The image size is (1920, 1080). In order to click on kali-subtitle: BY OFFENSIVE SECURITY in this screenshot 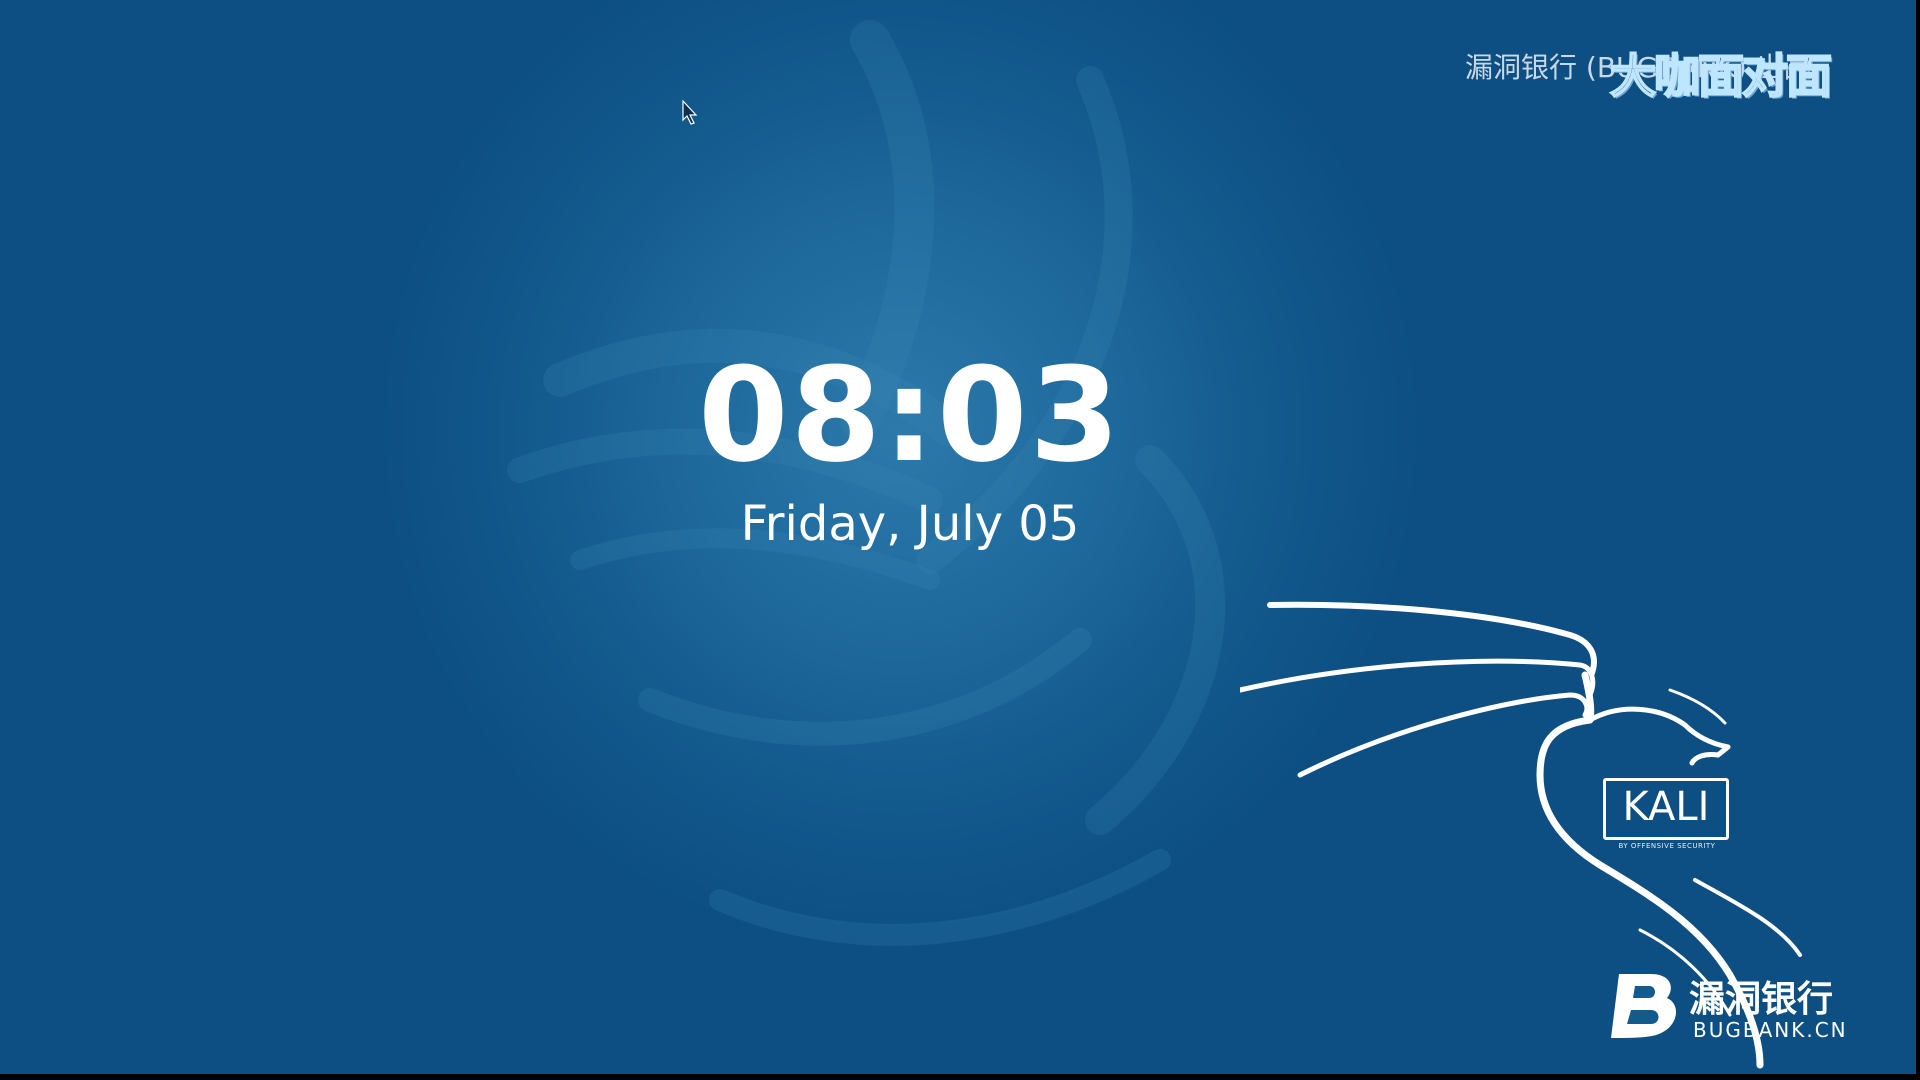, I will do `click(1667, 846)`.